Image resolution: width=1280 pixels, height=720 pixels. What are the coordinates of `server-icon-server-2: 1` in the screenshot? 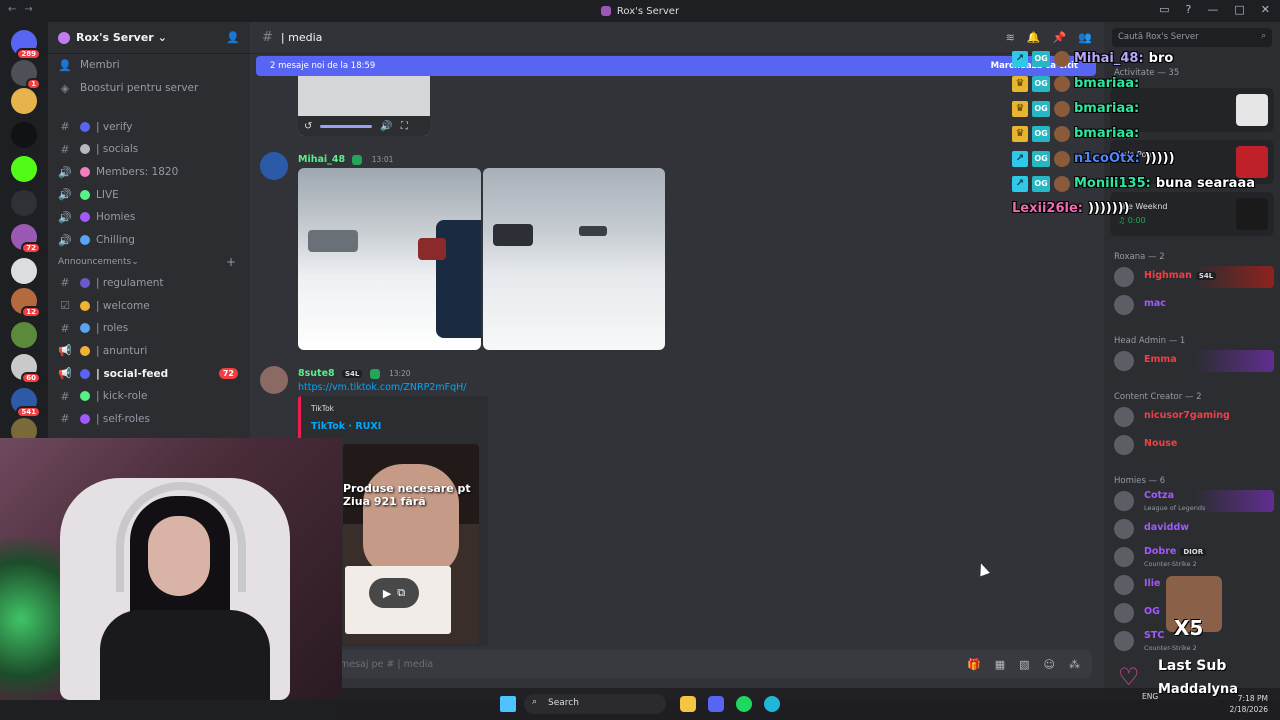 It's located at (26, 75).